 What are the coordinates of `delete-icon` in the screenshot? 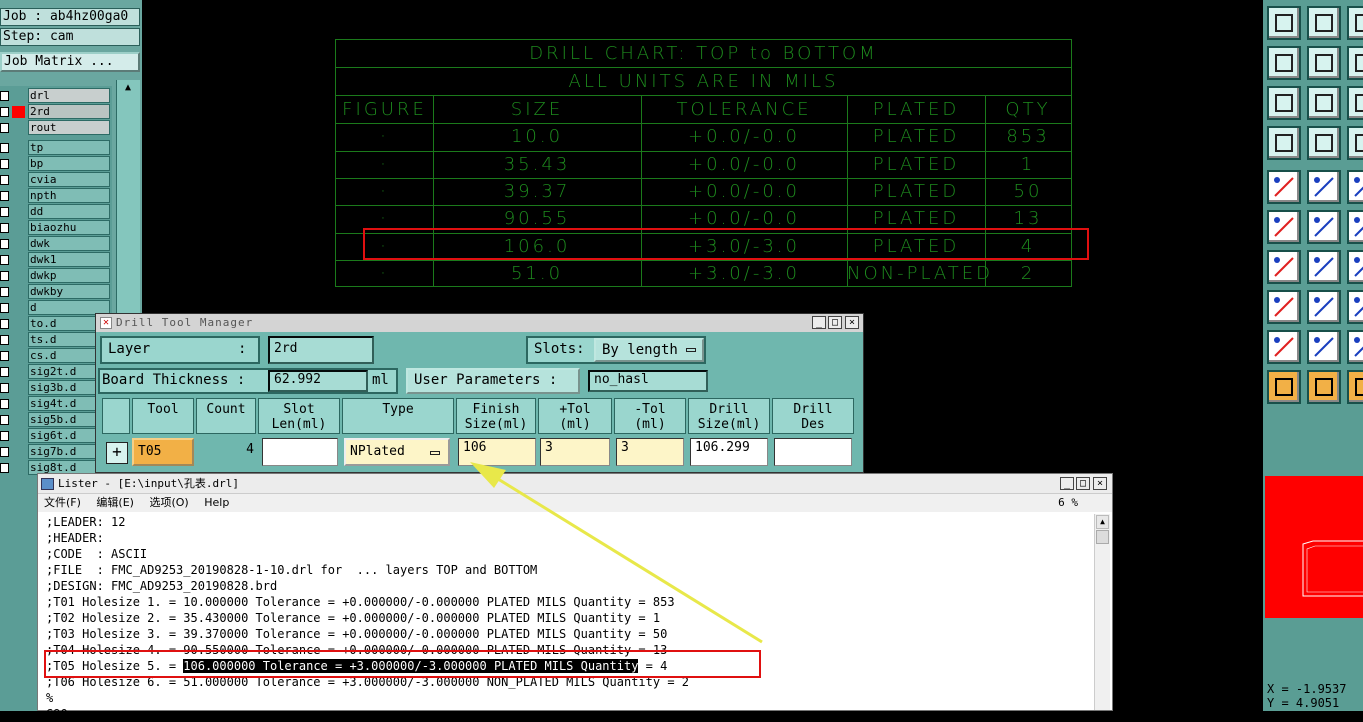 It's located at (1324, 227).